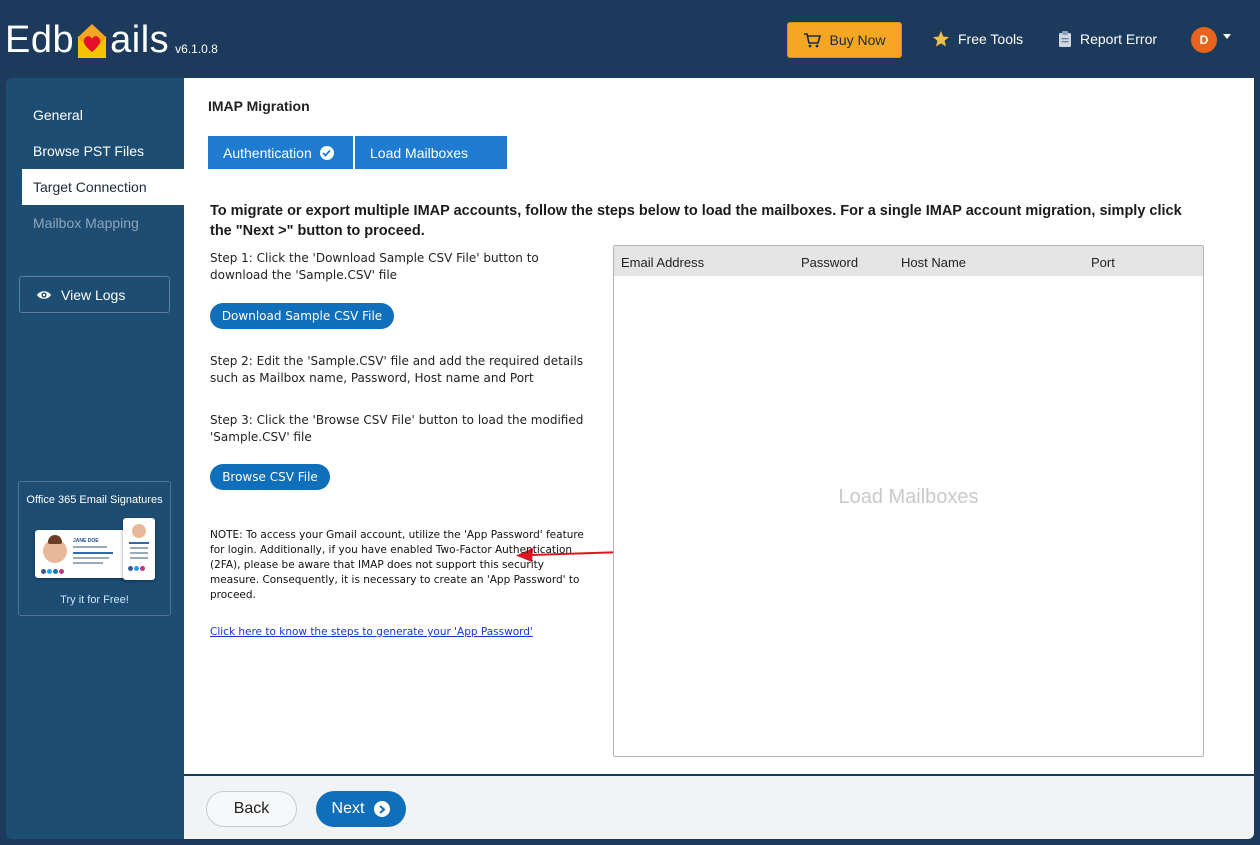 Image resolution: width=1260 pixels, height=845 pixels. Describe the element at coordinates (103, 187) in the screenshot. I see `sidebar-item-target-connection: Target Connection` at that location.